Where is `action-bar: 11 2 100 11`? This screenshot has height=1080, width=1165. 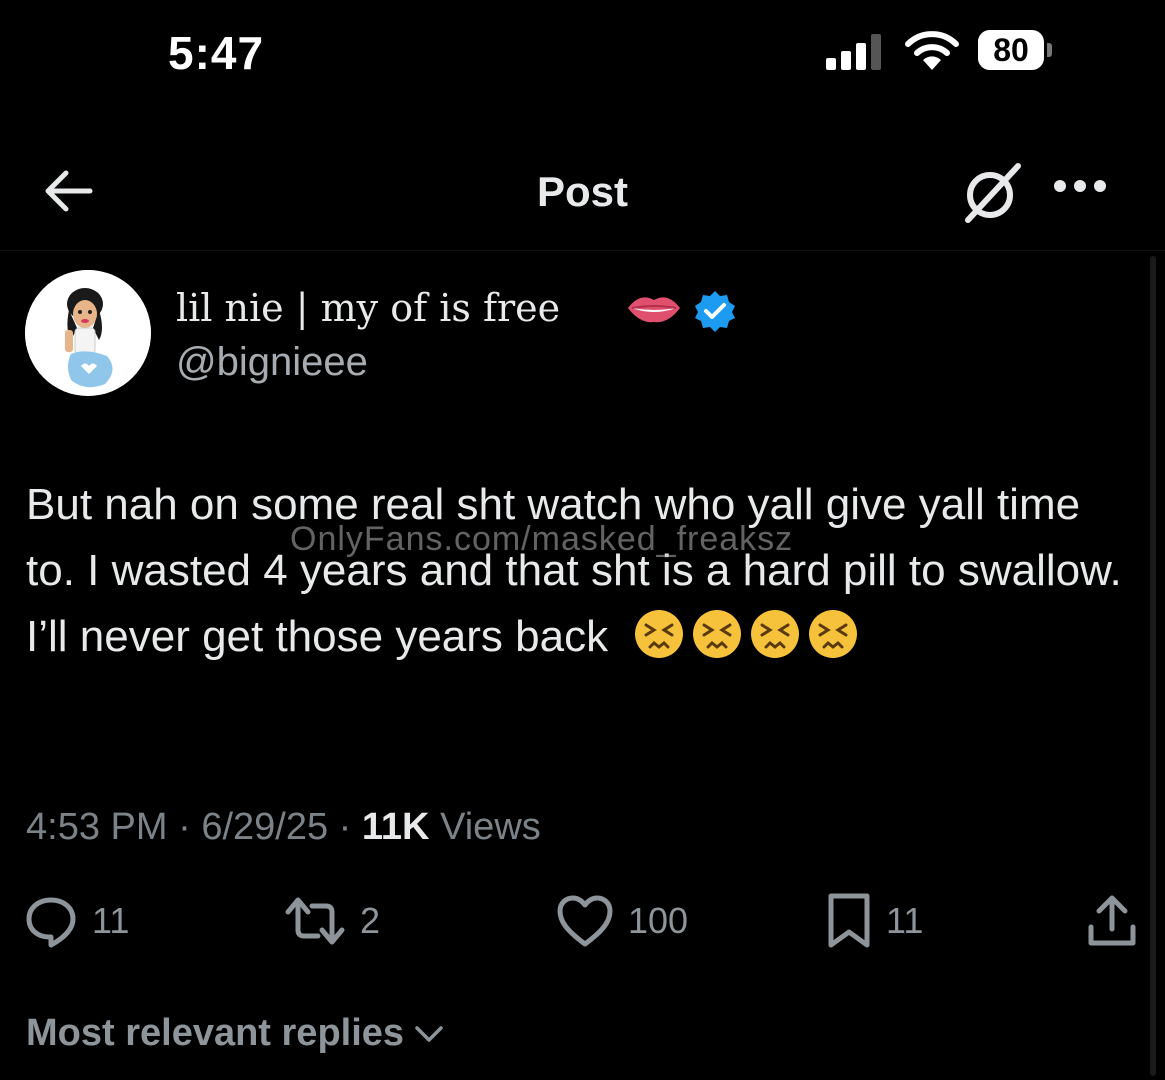
action-bar: 11 2 100 11 is located at coordinates (582, 925).